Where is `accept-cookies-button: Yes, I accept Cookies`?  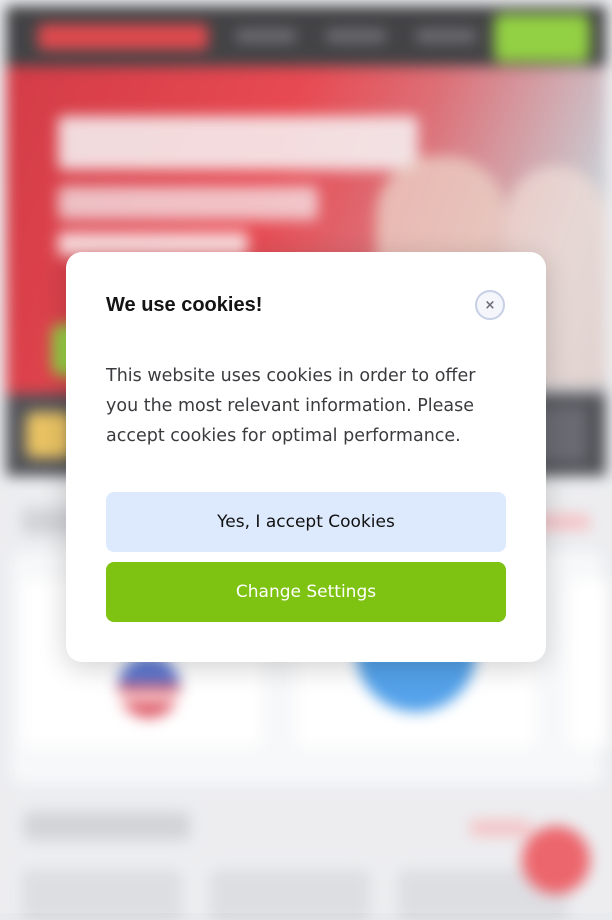 accept-cookies-button: Yes, I accept Cookies is located at coordinates (306, 522).